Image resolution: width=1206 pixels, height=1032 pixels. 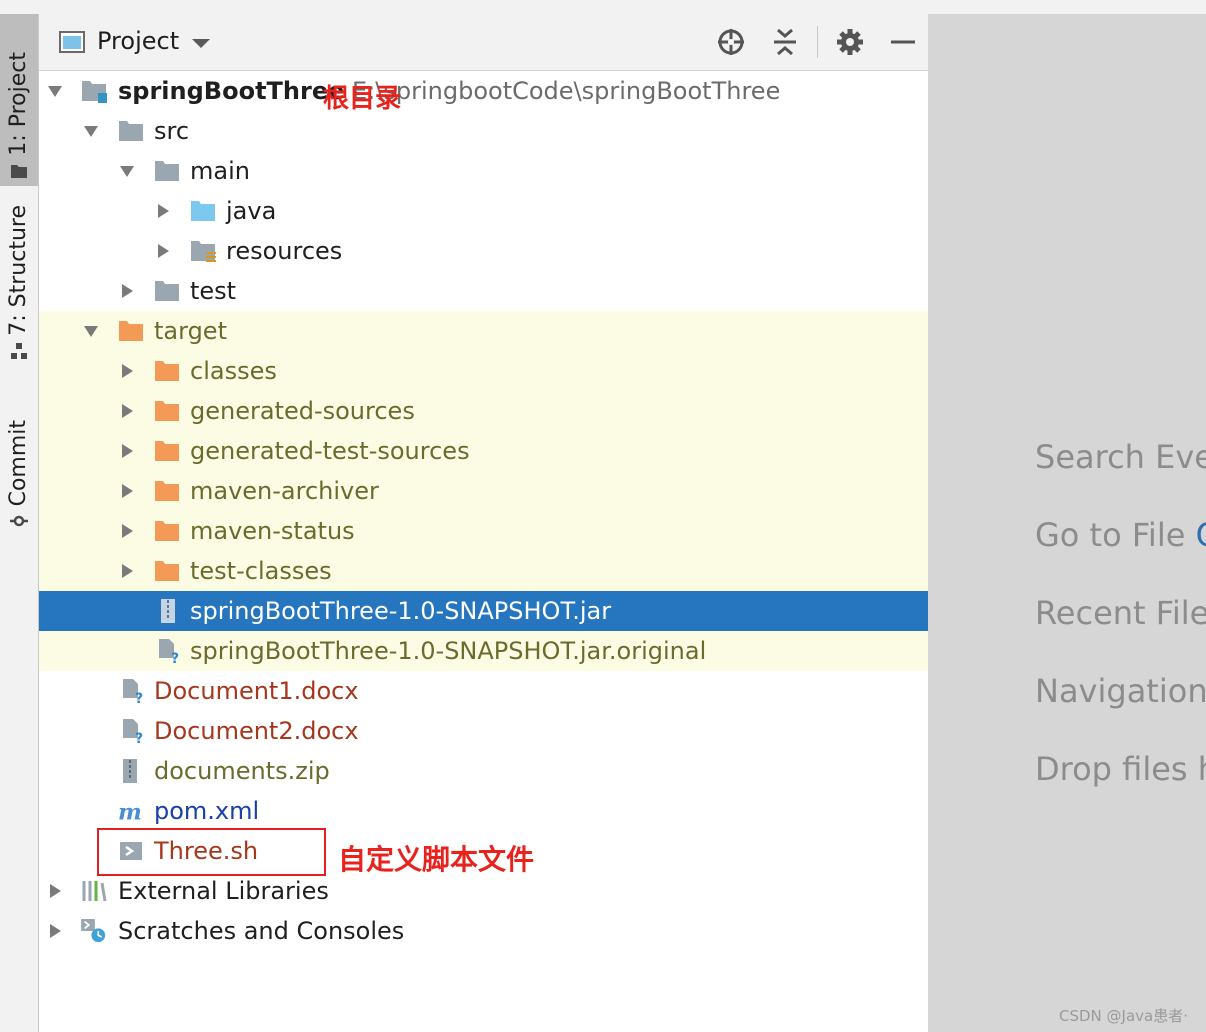 What do you see at coordinates (172, 131) in the screenshot?
I see `tree-label-src: src` at bounding box center [172, 131].